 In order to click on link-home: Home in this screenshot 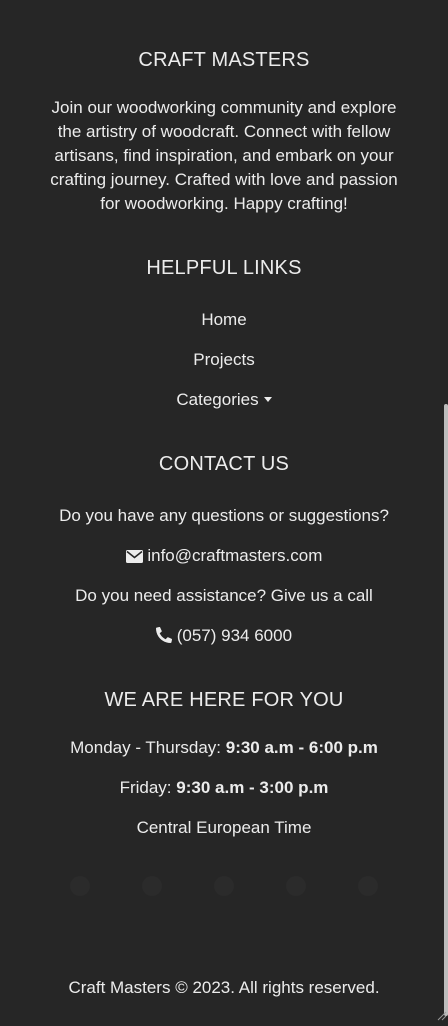, I will do `click(223, 319)`.